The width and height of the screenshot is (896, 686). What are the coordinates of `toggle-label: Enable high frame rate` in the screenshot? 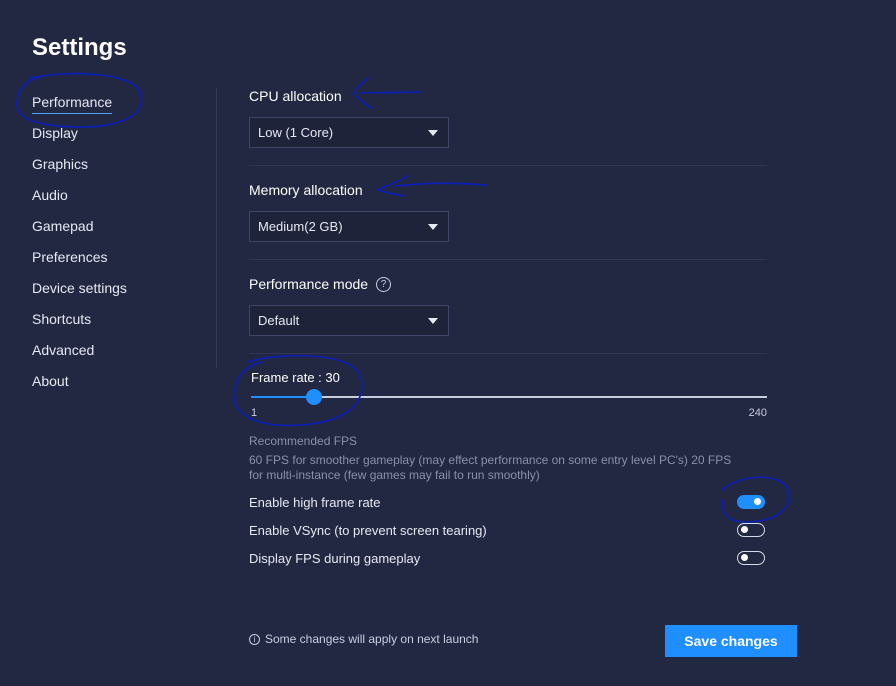 It's located at (315, 502).